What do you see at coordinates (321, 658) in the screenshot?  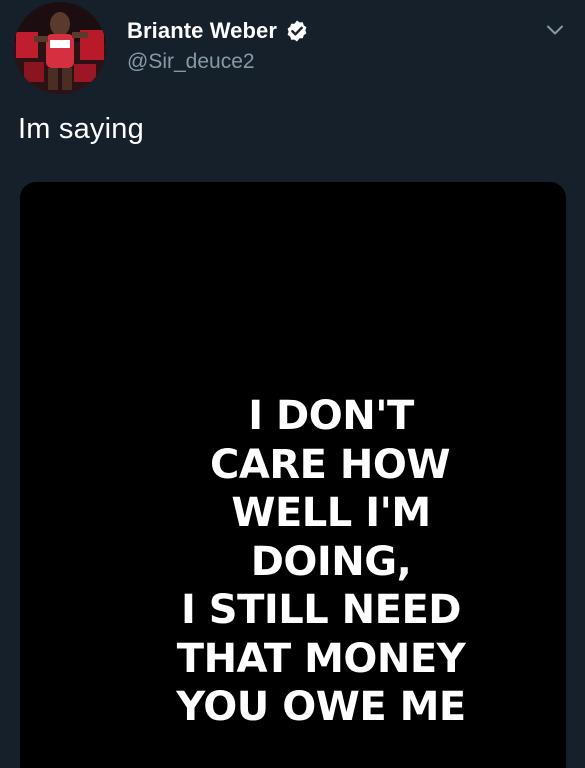 I see `meme-line: THAT MONEY` at bounding box center [321, 658].